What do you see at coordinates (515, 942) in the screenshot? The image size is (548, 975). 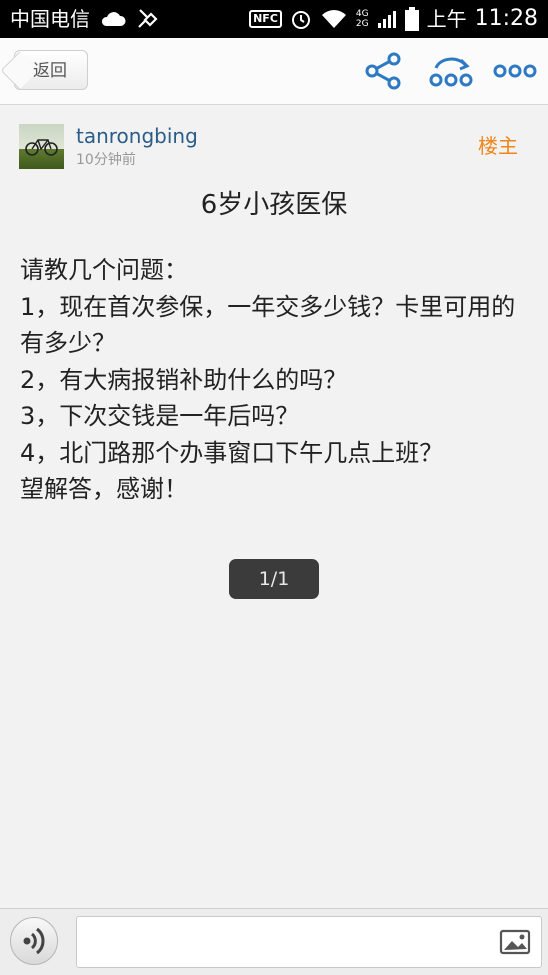 I see `image-icon` at bounding box center [515, 942].